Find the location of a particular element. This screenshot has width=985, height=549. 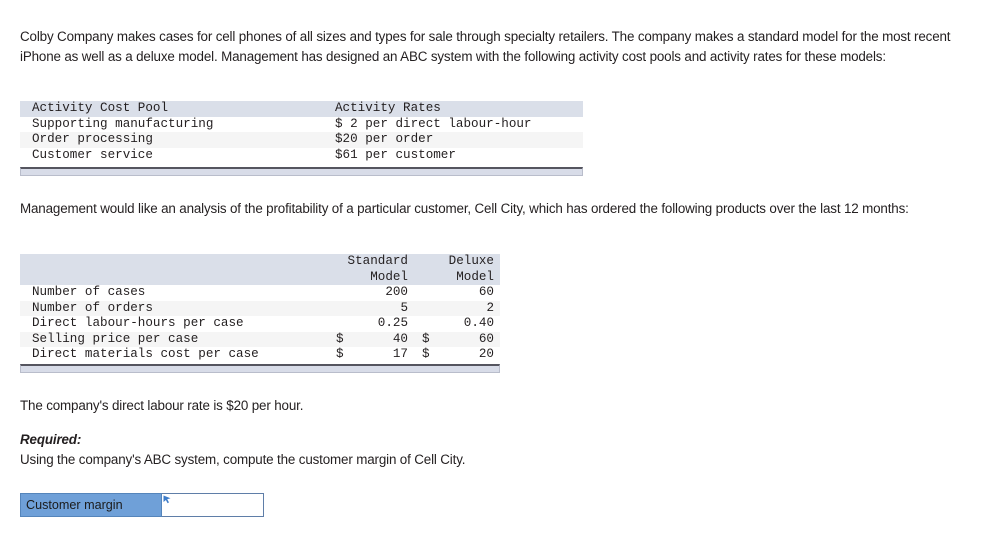

customer-margin-label: Customer margin is located at coordinates (91, 505).